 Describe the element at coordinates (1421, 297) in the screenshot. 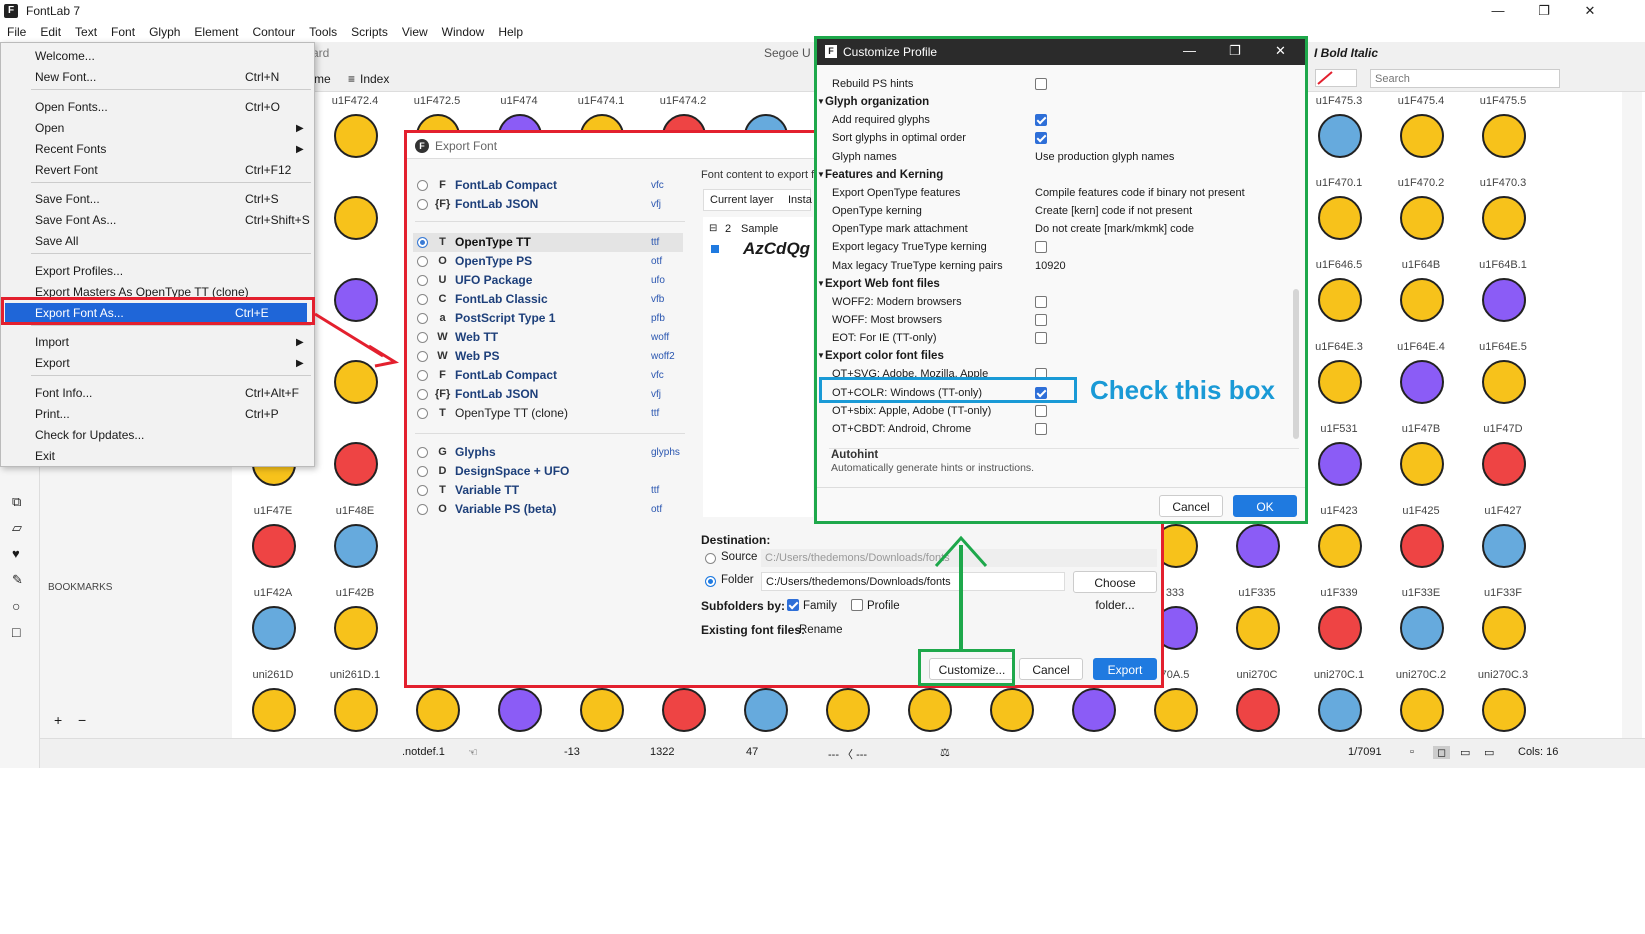

I see `glyph-cell: u1F64B` at that location.